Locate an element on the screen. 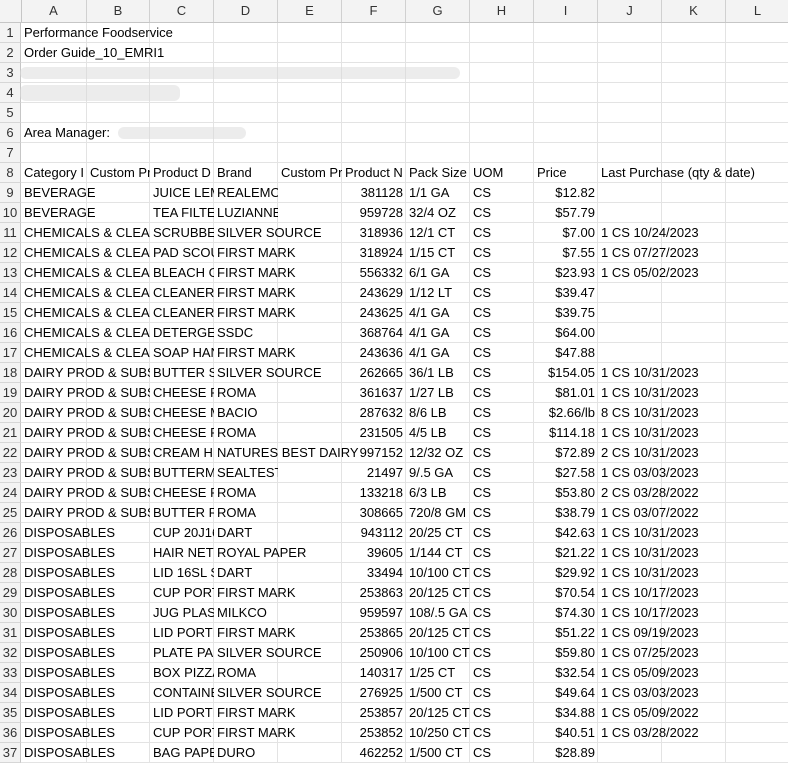 Image resolution: width=788 pixels, height=767 pixels. cell-product-num: 368764 is located at coordinates (374, 333).